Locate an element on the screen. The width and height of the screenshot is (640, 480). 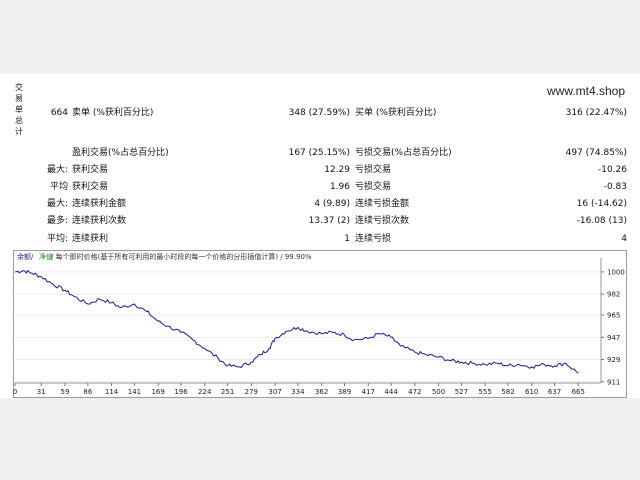
x-tick-label: 362 is located at coordinates (321, 392).